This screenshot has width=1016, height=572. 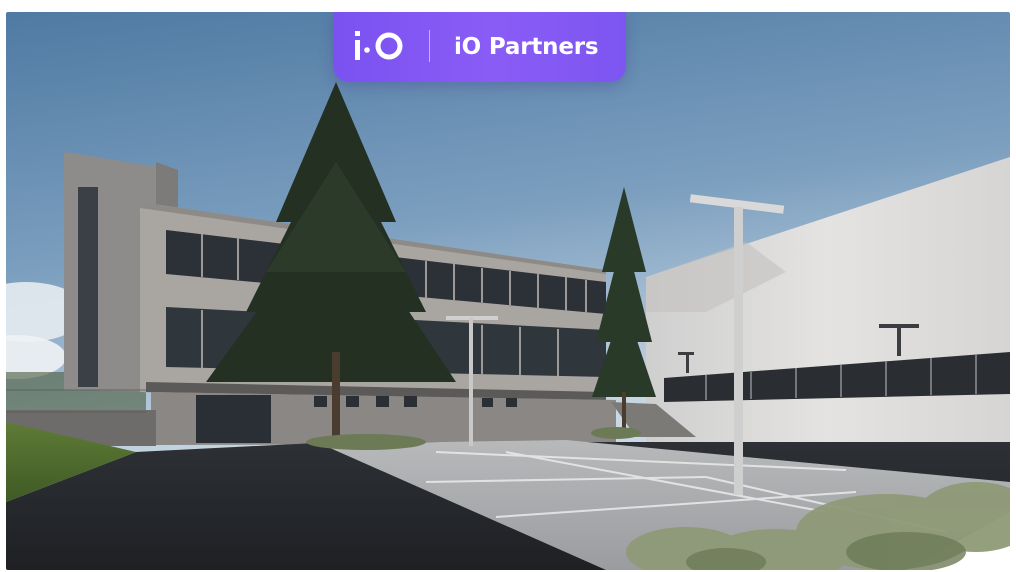 I want to click on brand-name: iO Partners, so click(x=526, y=47).